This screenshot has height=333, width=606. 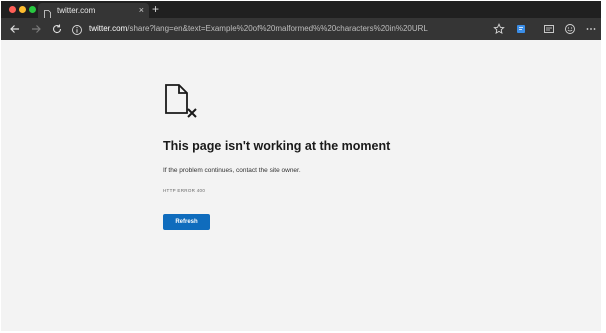 What do you see at coordinates (15, 29) in the screenshot?
I see `back-icon` at bounding box center [15, 29].